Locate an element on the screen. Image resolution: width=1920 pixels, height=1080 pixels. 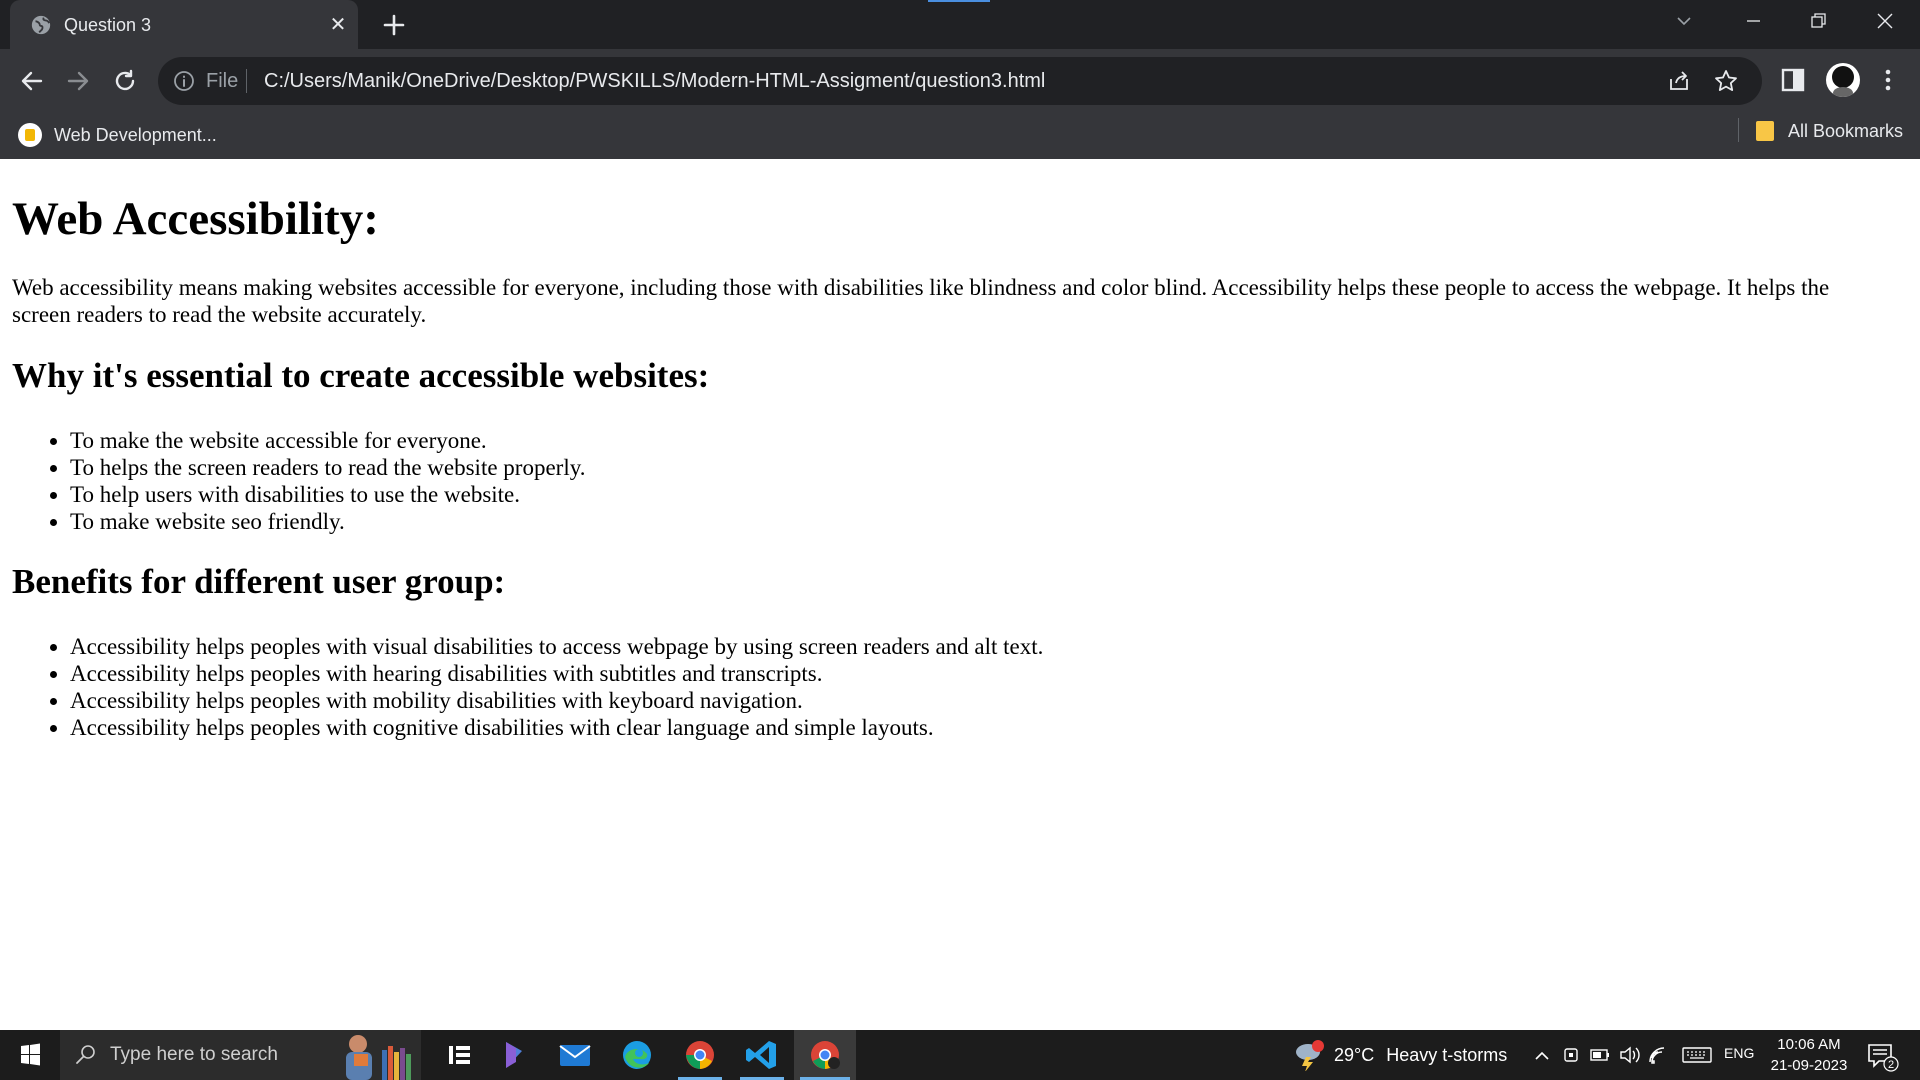
profile-picture-icon is located at coordinates (1843, 81).